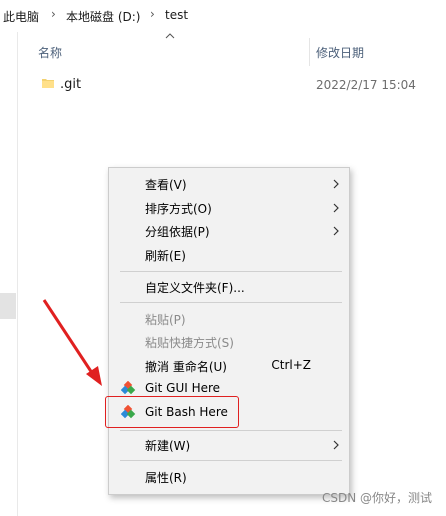  What do you see at coordinates (366, 85) in the screenshot?
I see `file-date-modified: 2022/2/17 15:04` at bounding box center [366, 85].